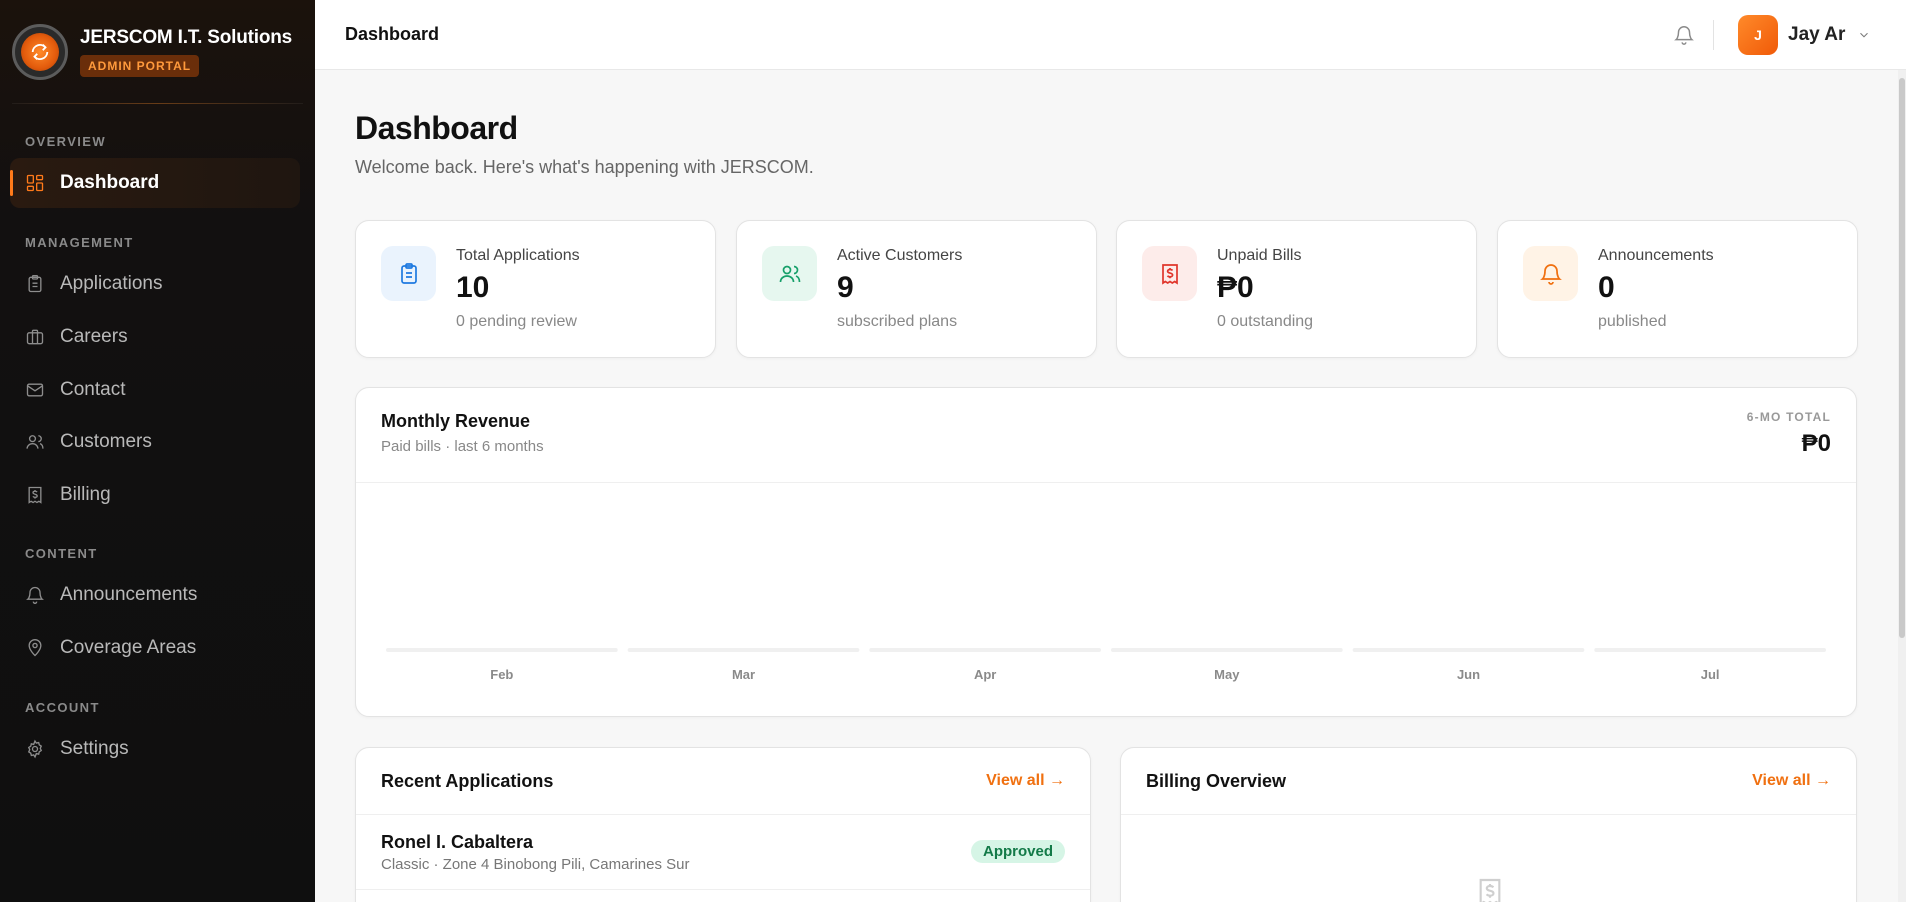  What do you see at coordinates (1902, 358) in the screenshot?
I see `page-scrollbar-thumb` at bounding box center [1902, 358].